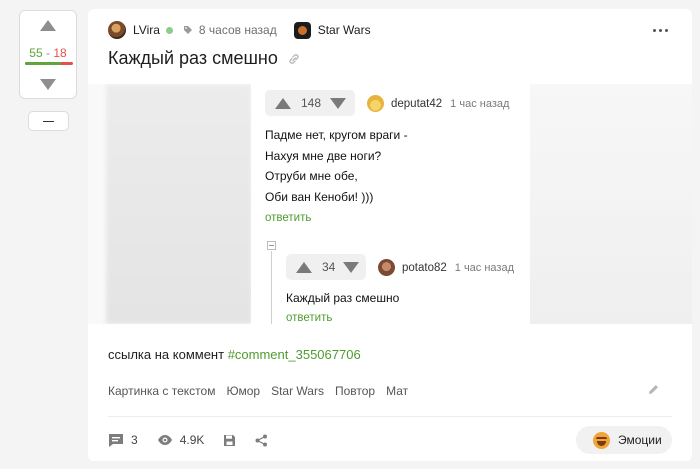 Image resolution: width=700 pixels, height=469 pixels. I want to click on rating-score: 55 - 18, so click(48, 53).